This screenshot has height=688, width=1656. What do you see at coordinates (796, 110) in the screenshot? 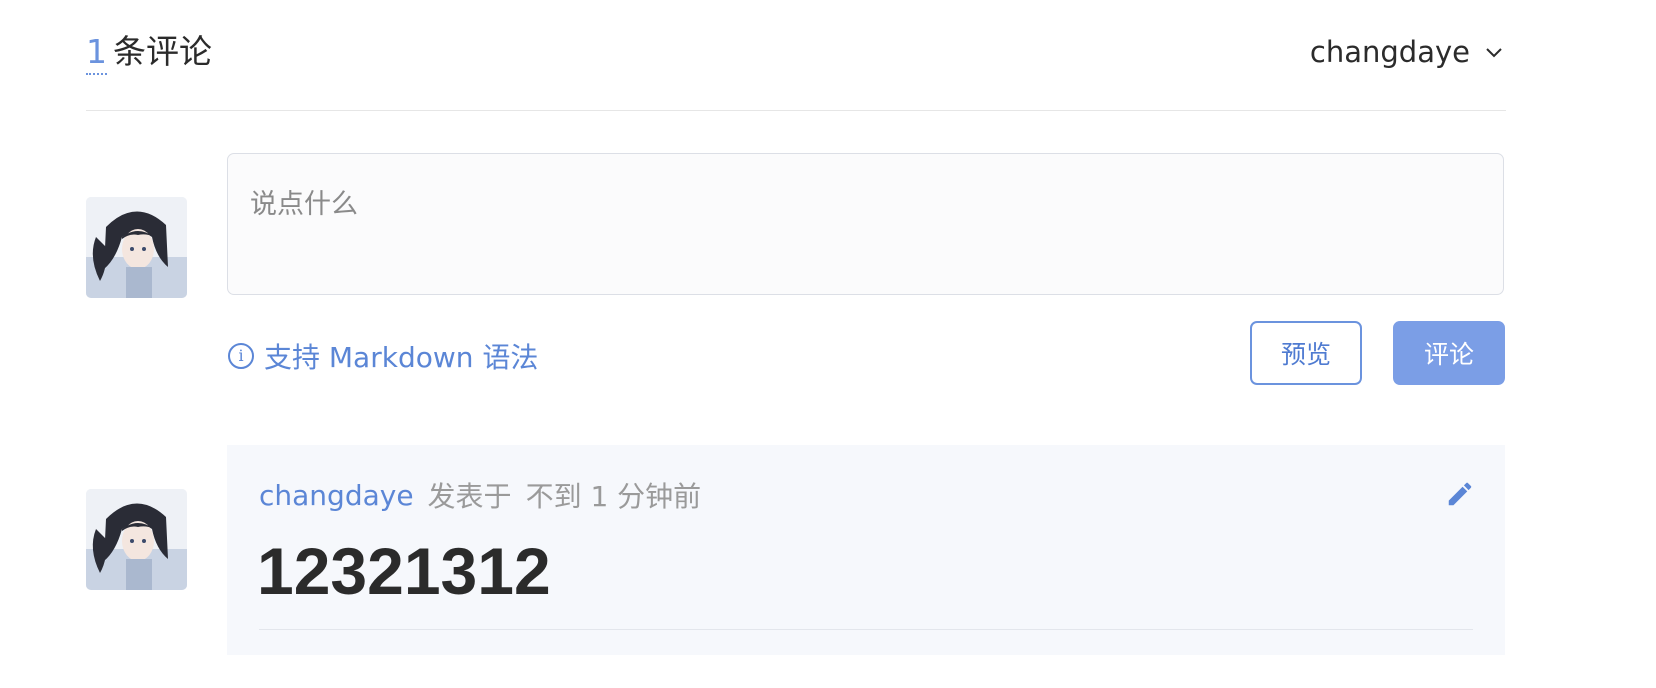
I see `header-divider` at bounding box center [796, 110].